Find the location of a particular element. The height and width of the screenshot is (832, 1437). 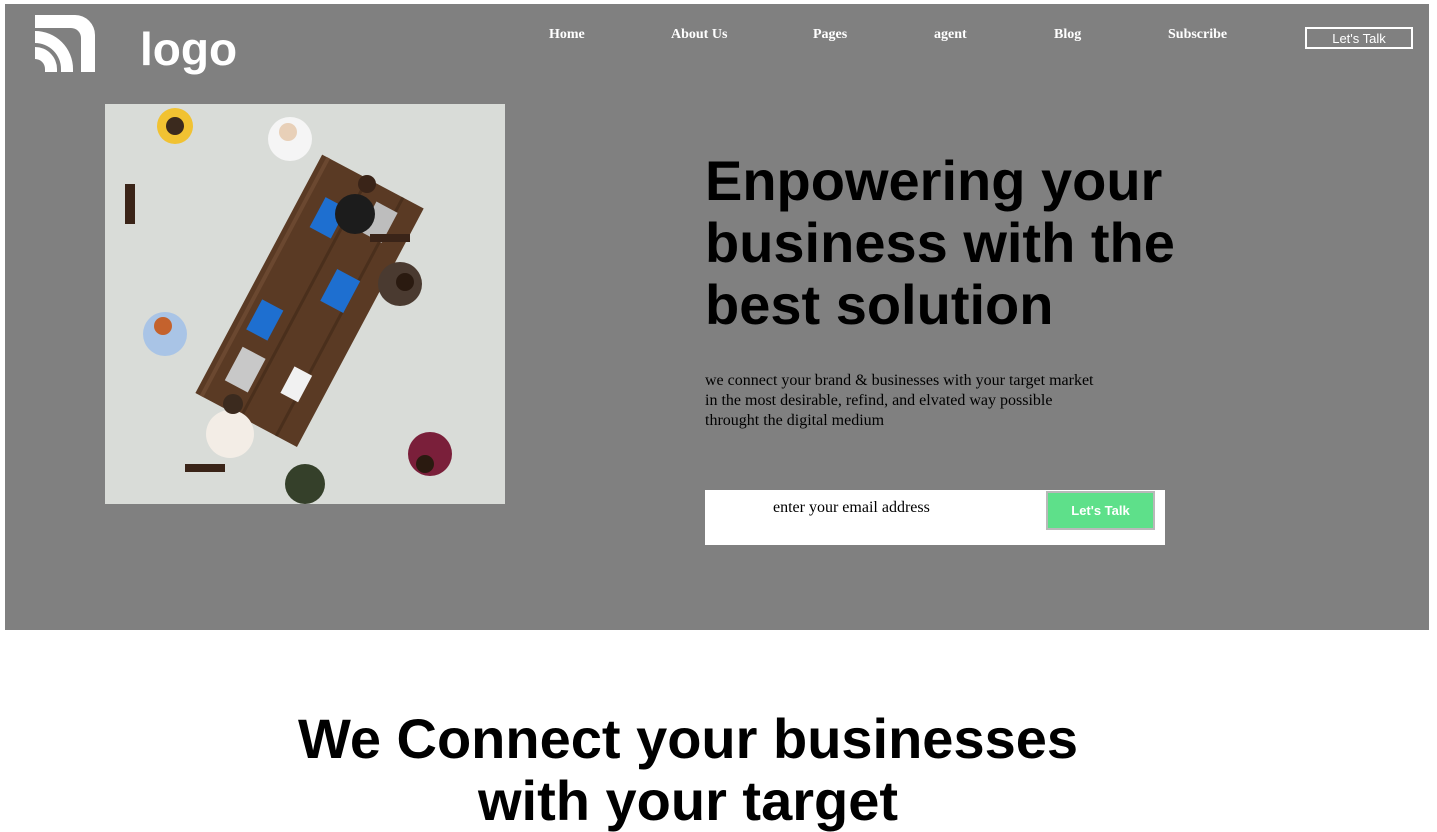

nav-pages: Pages is located at coordinates (830, 35).